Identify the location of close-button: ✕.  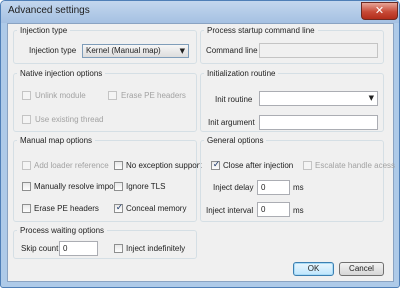
(379, 11).